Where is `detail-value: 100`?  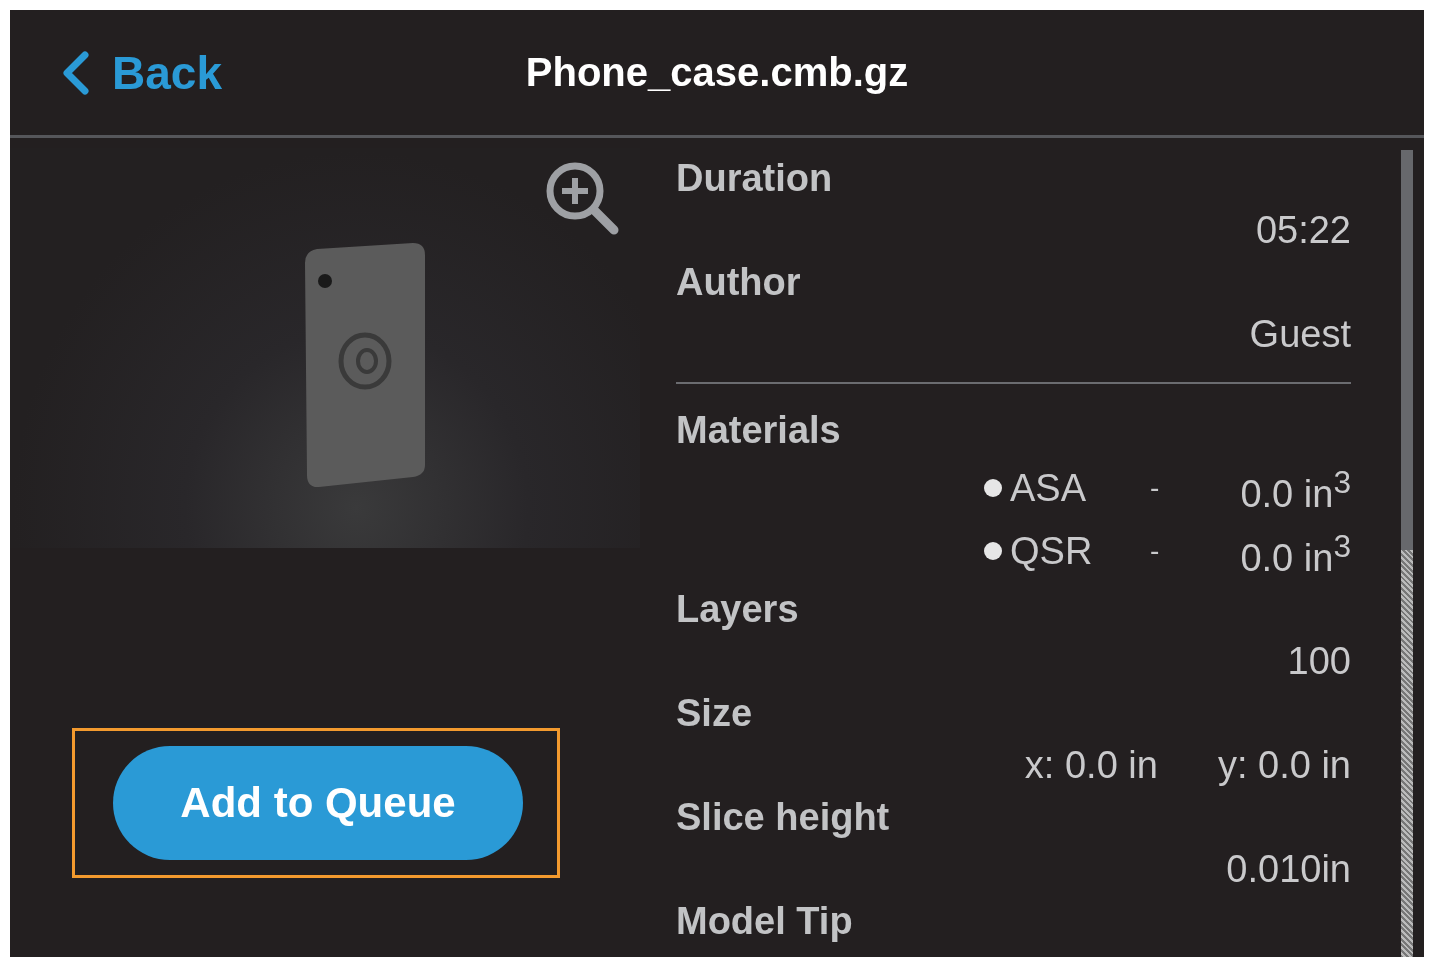
detail-value: 100 is located at coordinates (1318, 662).